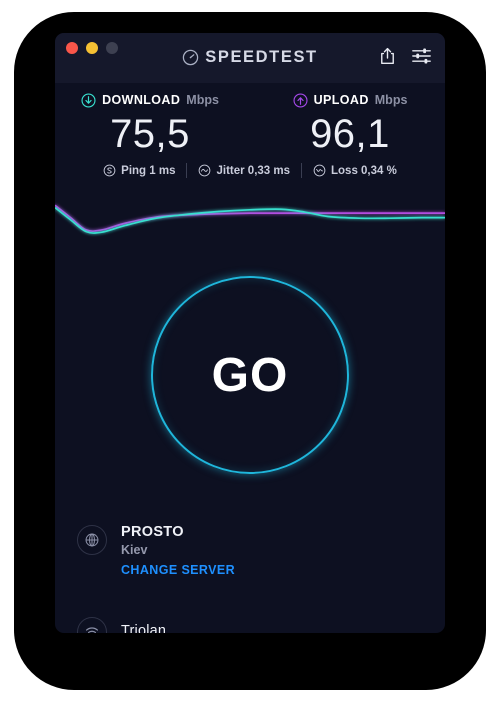 This screenshot has height=704, width=500. Describe the element at coordinates (387, 56) in the screenshot. I see `share-icon` at that location.